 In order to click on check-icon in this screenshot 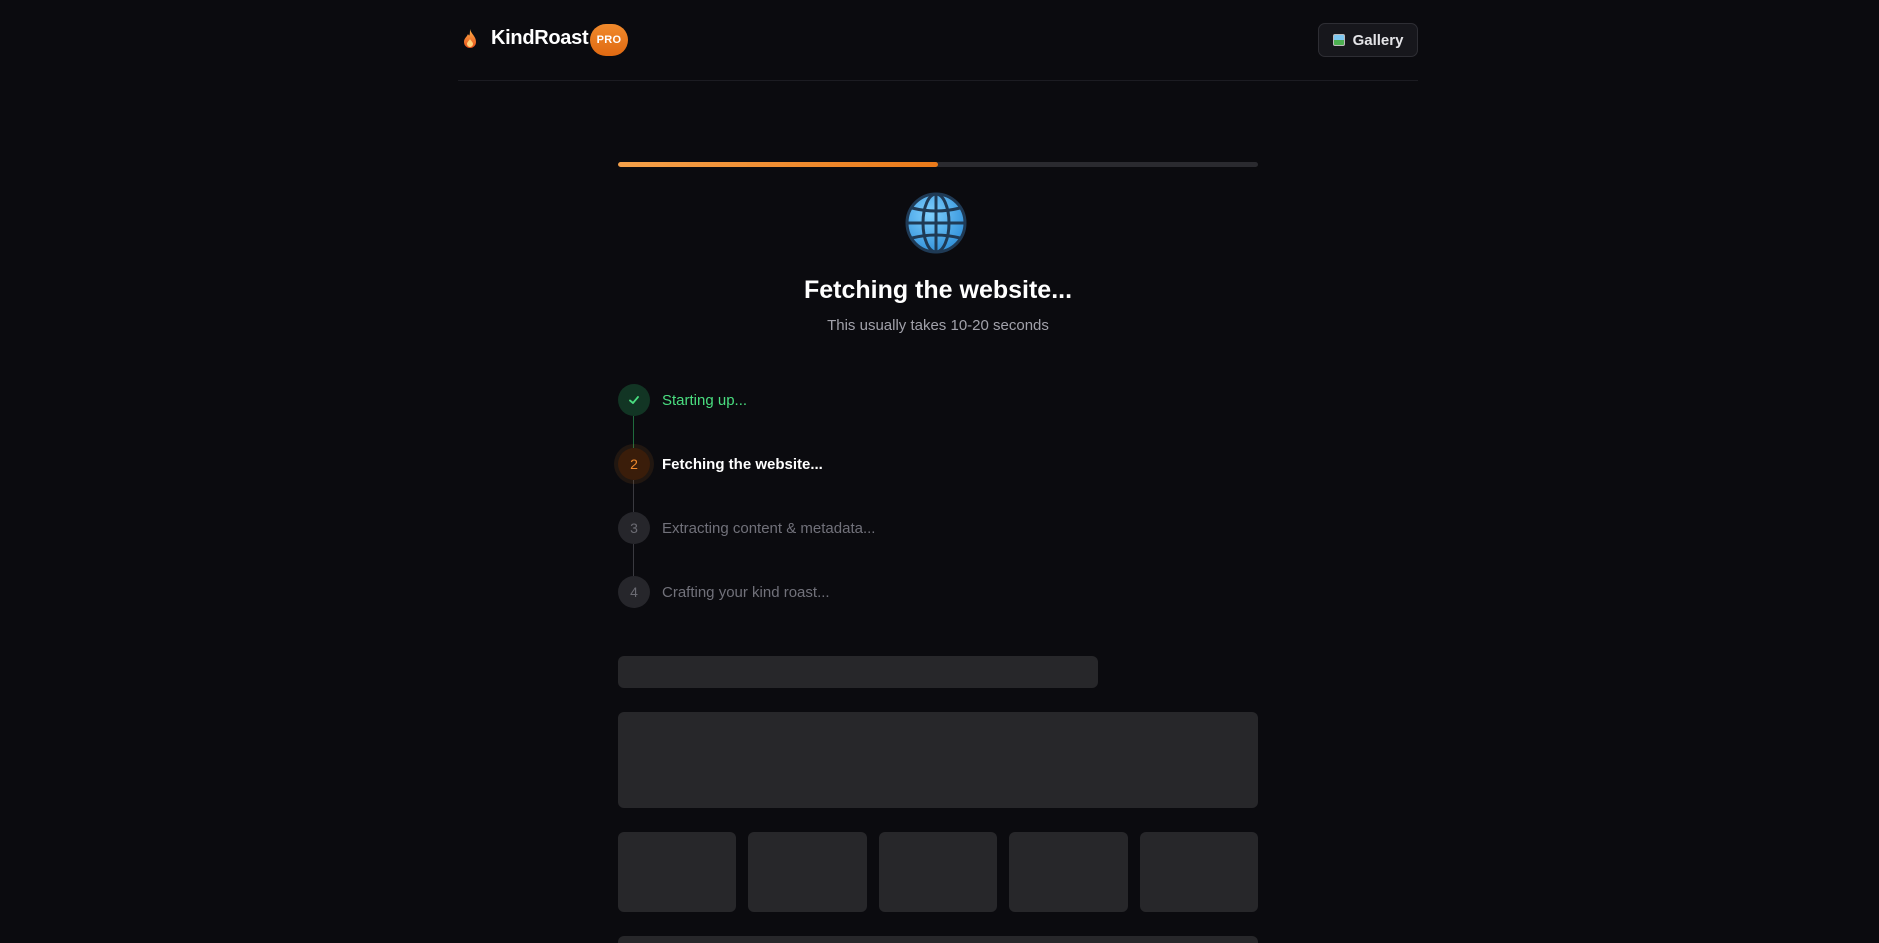, I will do `click(634, 400)`.